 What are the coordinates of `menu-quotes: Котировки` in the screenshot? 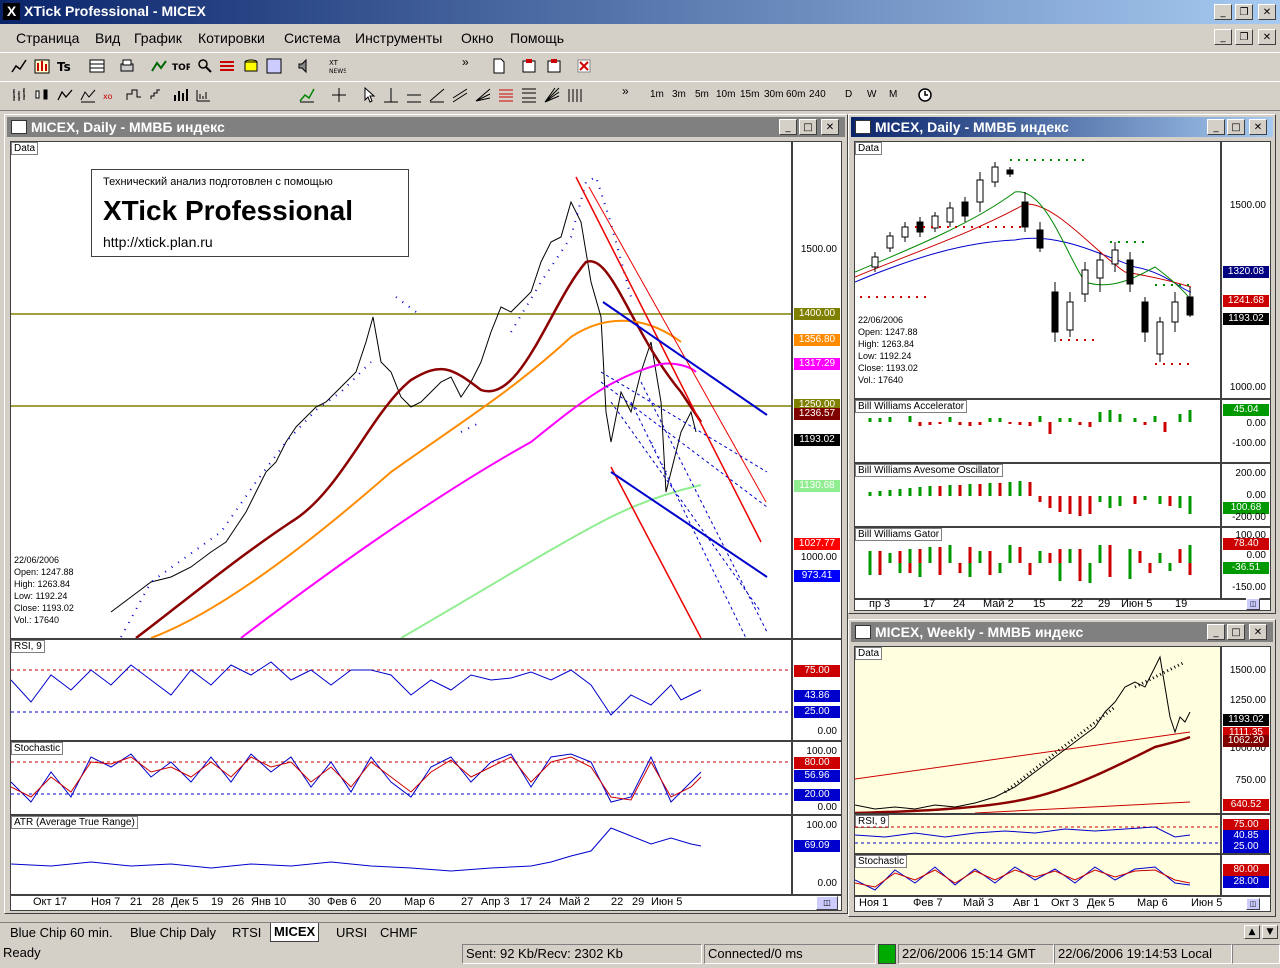 It's located at (231, 38).